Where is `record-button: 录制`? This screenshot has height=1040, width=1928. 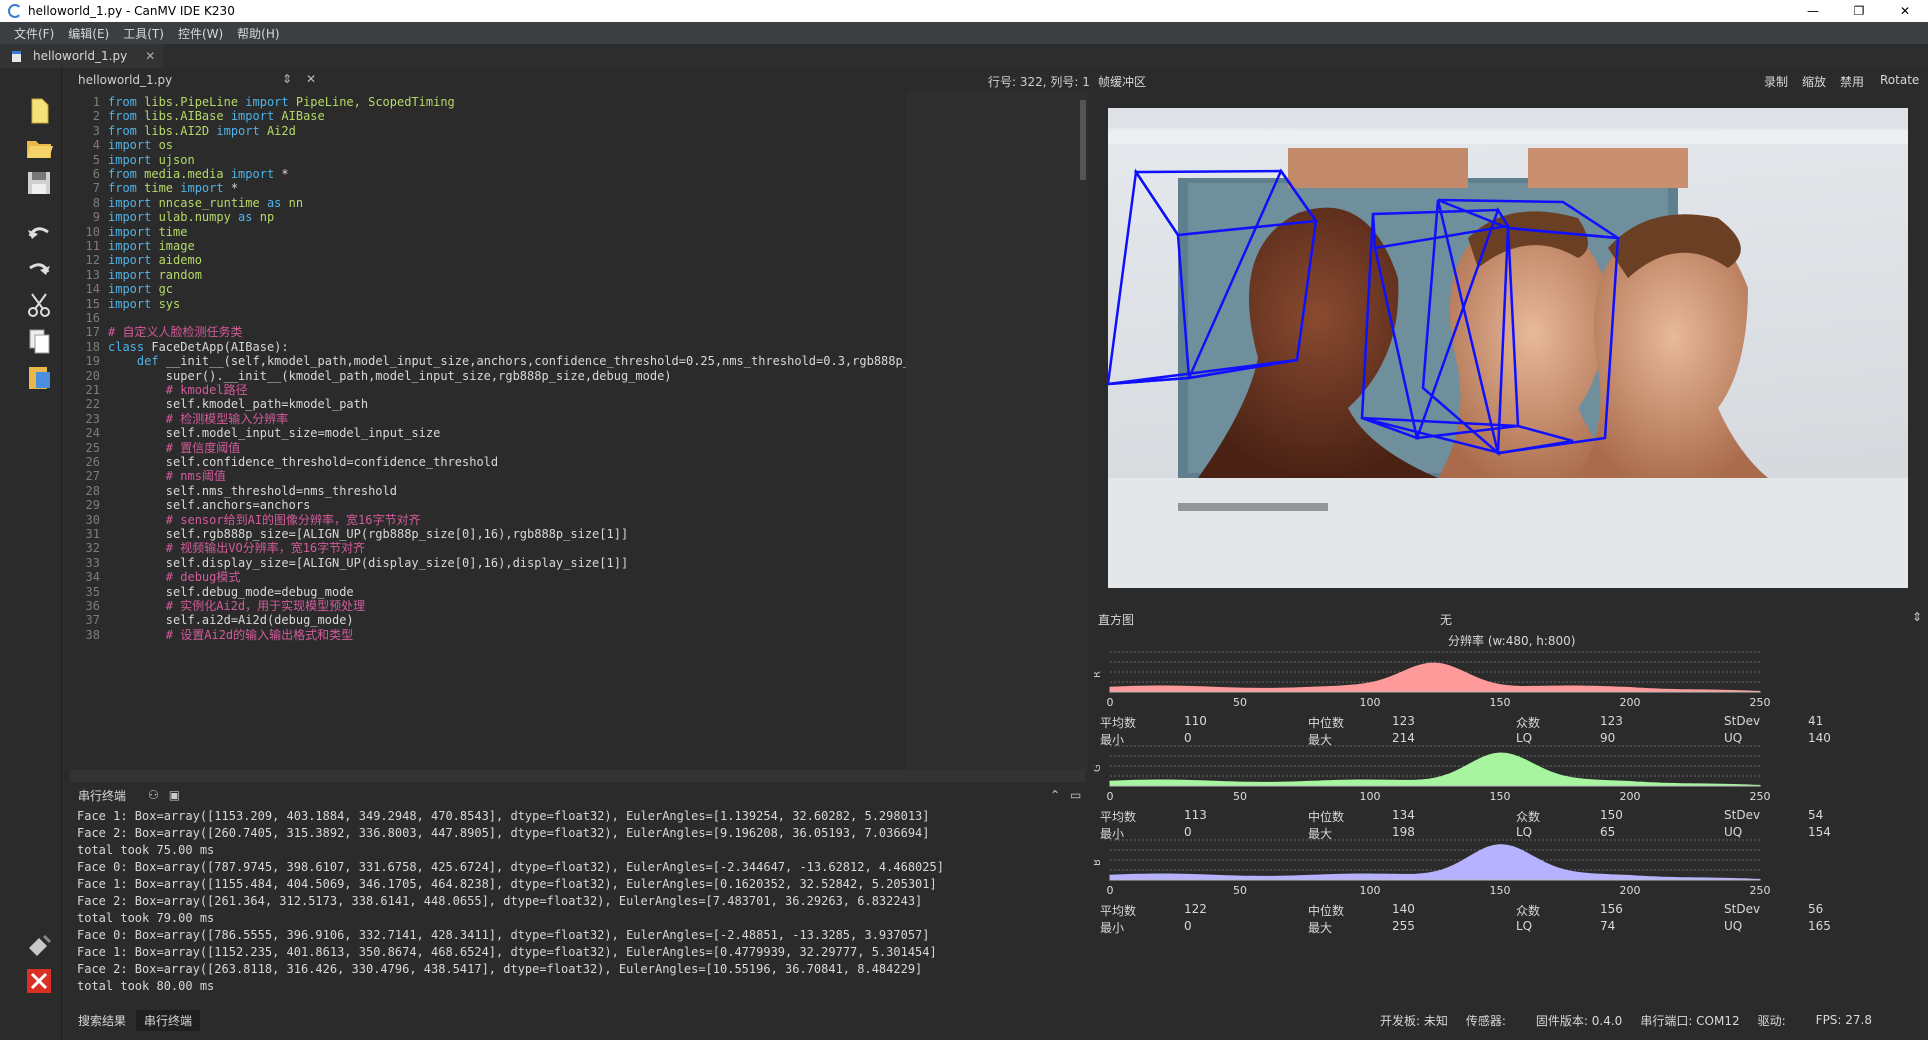
record-button: 录制 is located at coordinates (1776, 81).